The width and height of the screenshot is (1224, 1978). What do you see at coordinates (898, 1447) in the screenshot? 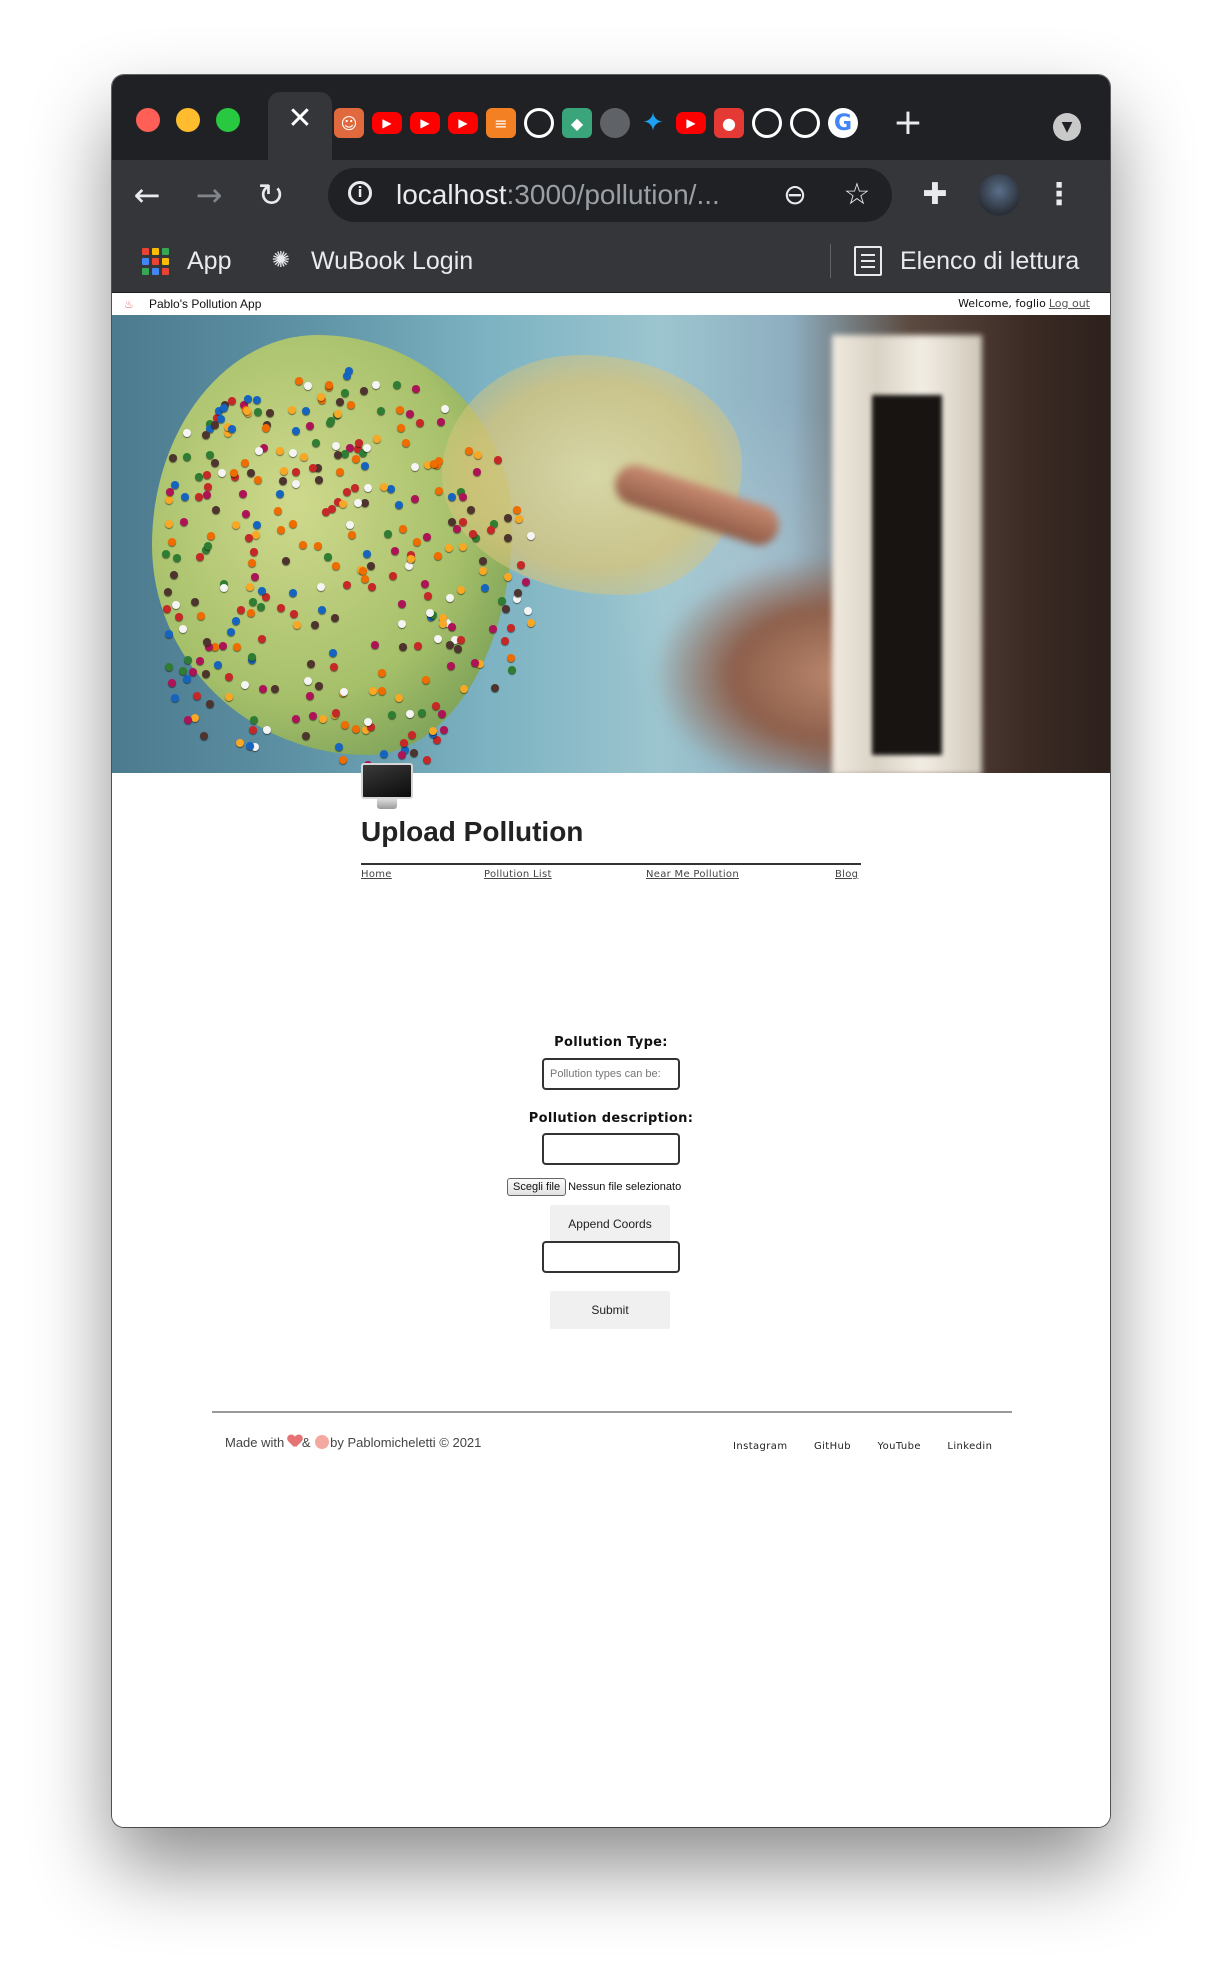
I see `footer-link-youtube: YouTube` at bounding box center [898, 1447].